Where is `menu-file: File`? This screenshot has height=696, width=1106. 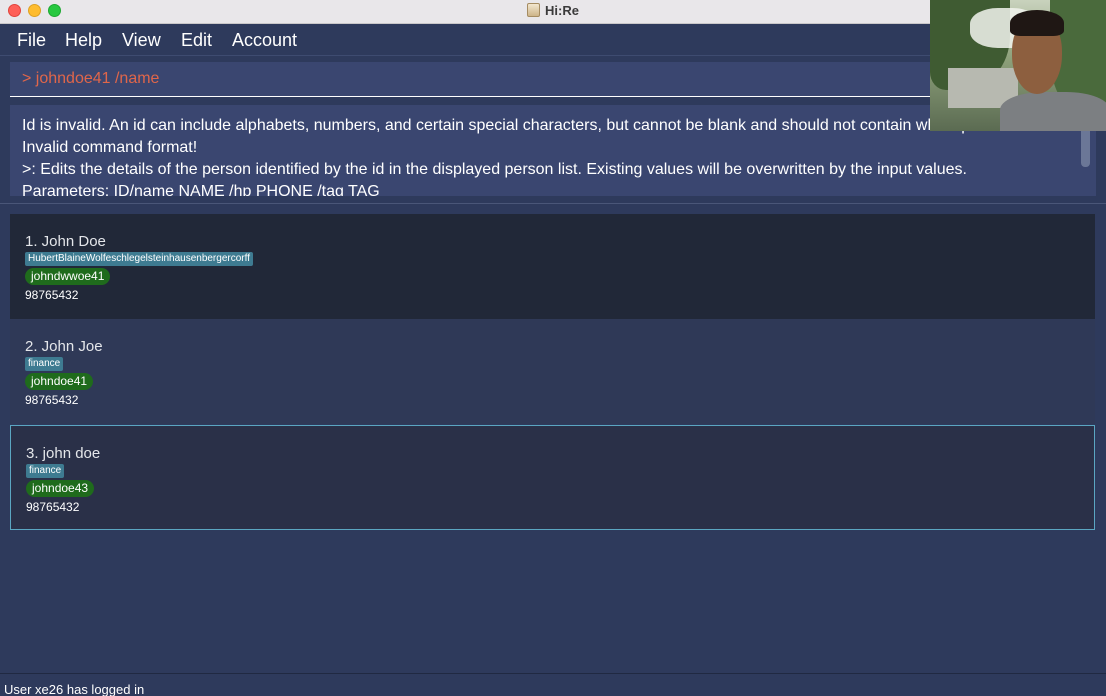
menu-file: File is located at coordinates (31, 40).